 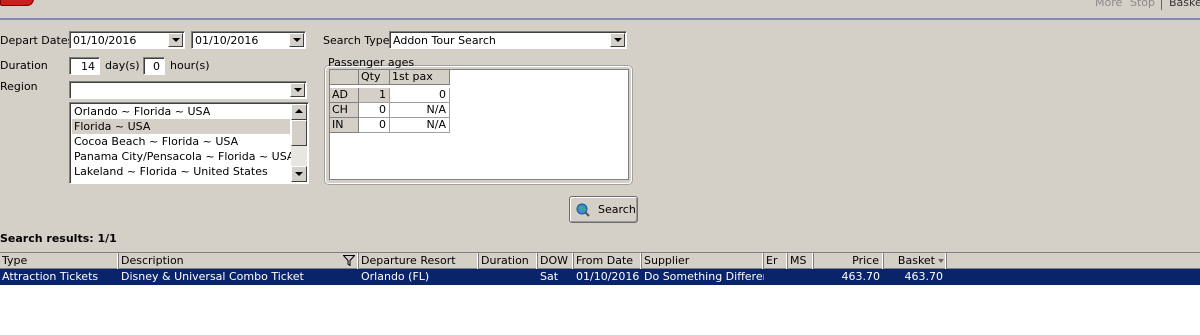 What do you see at coordinates (181, 141) in the screenshot?
I see `region-option: Cocoa Beach ~ Florida ~ USA` at bounding box center [181, 141].